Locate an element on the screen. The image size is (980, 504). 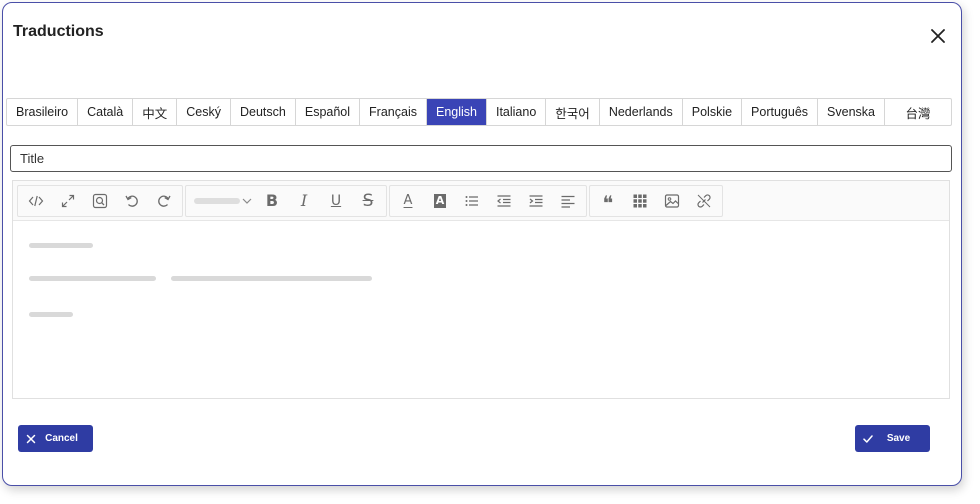
undo-icon is located at coordinates (131, 201).